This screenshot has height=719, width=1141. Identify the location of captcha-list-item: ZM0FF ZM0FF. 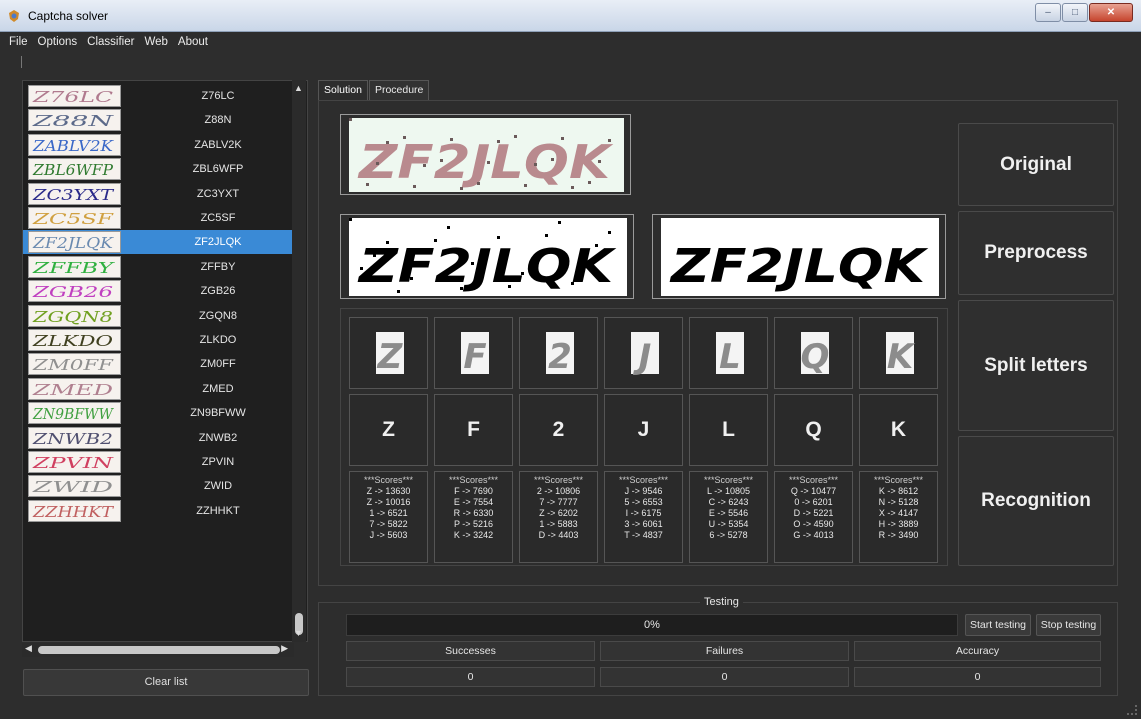
(159, 364).